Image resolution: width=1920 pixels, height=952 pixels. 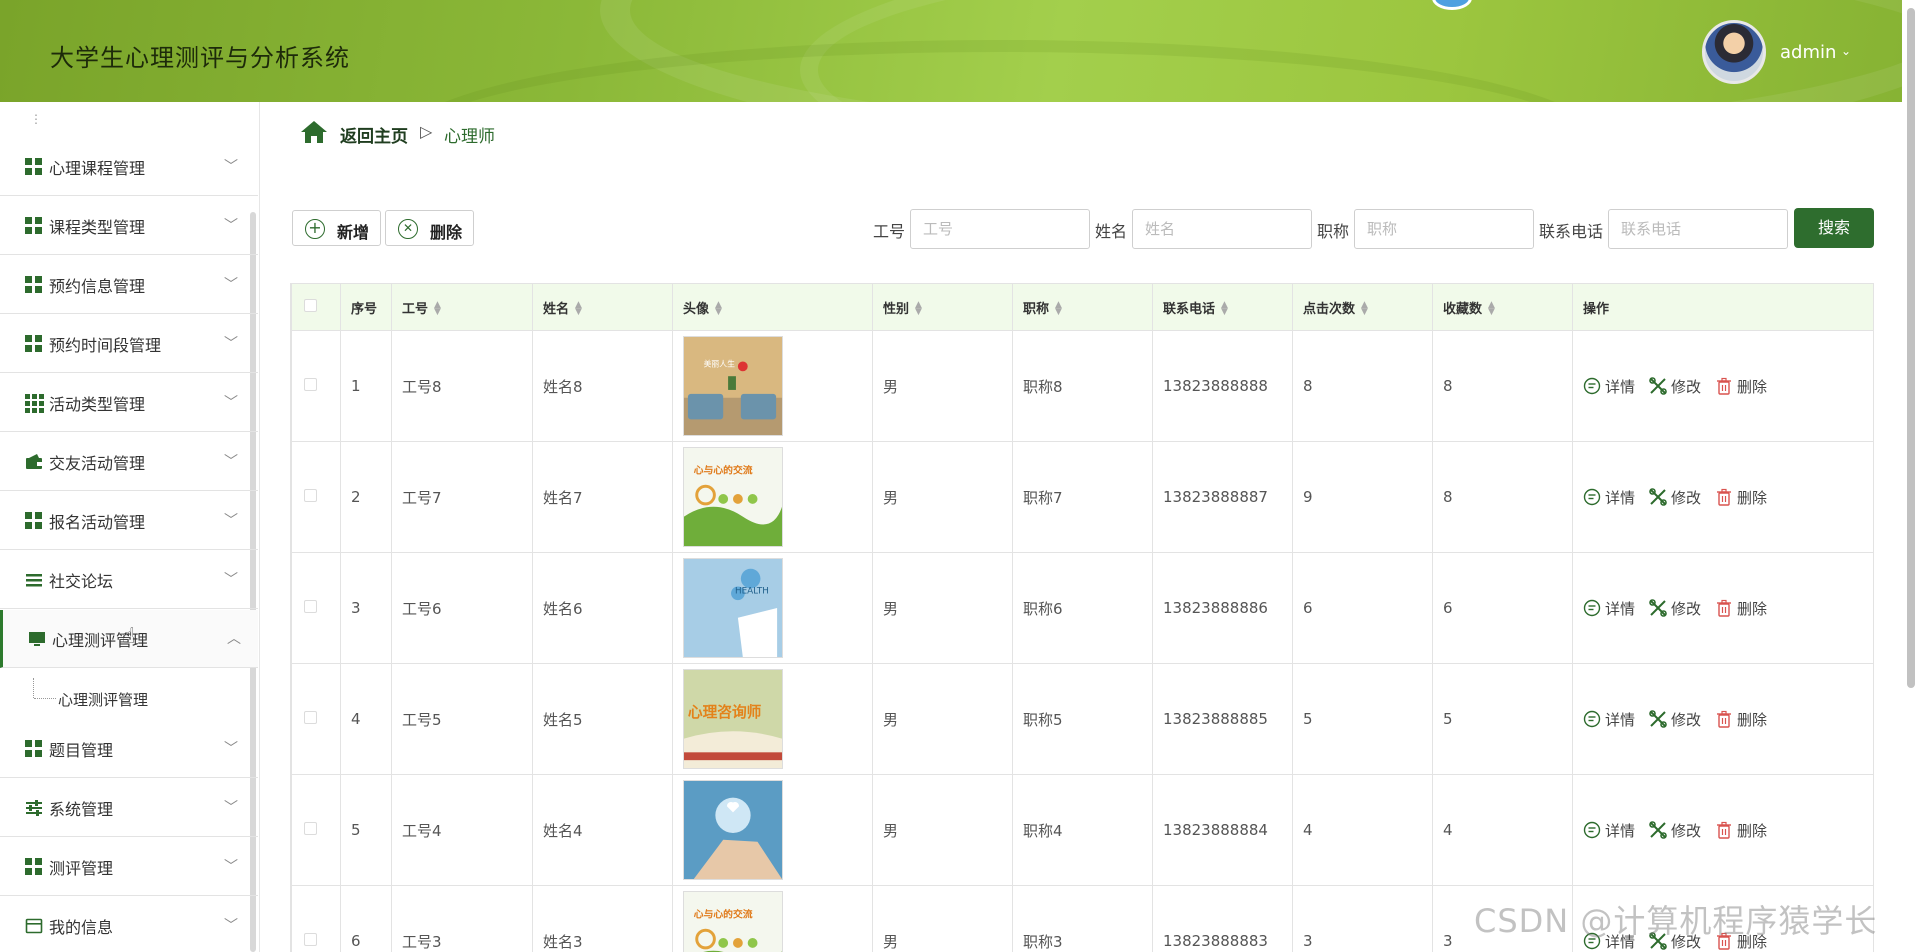 I want to click on column-header: 姓名 ▲ ▼, so click(x=602, y=307).